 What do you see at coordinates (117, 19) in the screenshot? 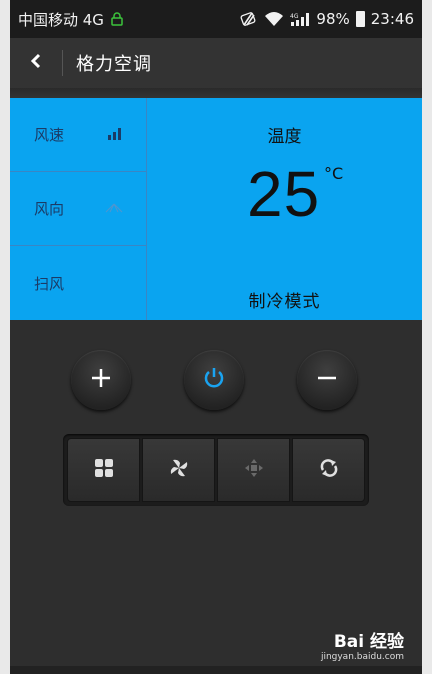
I see `lock-icon` at bounding box center [117, 19].